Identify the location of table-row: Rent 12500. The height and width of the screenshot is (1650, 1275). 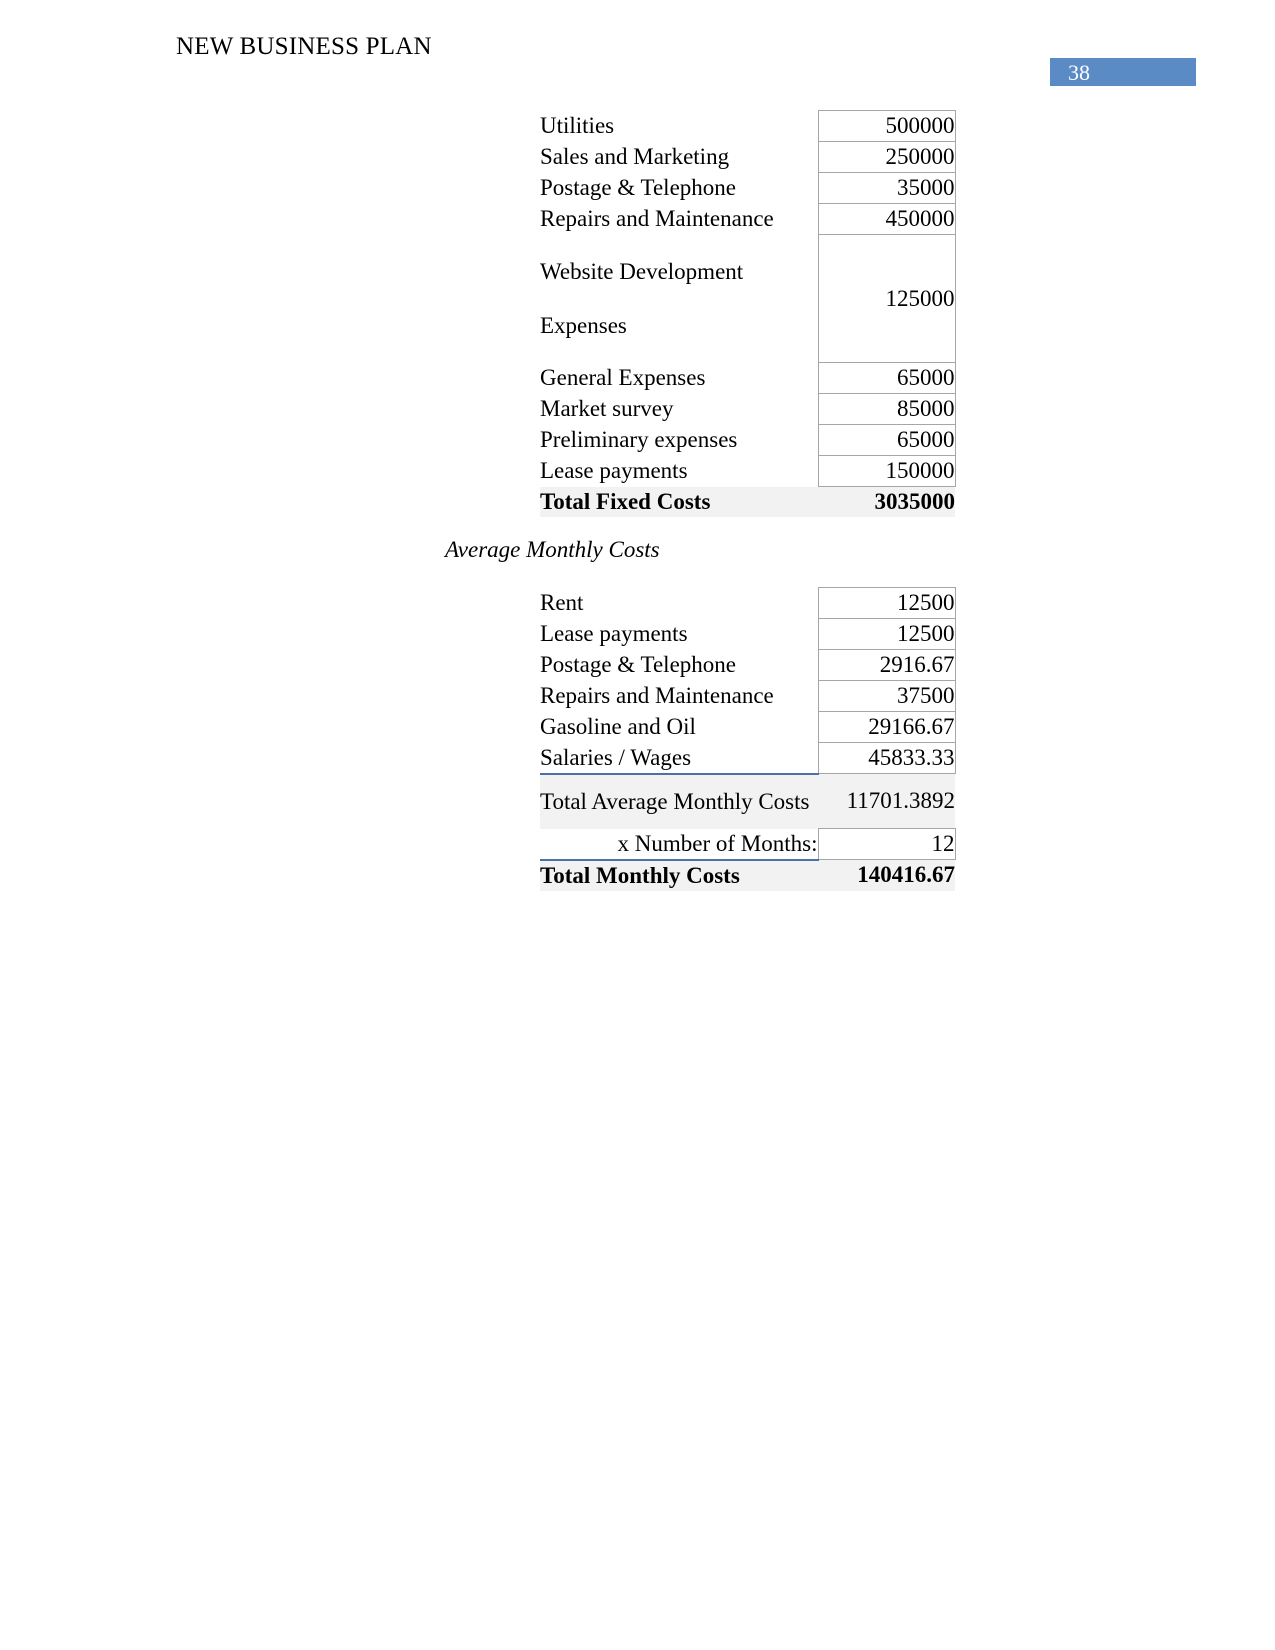
(748, 603).